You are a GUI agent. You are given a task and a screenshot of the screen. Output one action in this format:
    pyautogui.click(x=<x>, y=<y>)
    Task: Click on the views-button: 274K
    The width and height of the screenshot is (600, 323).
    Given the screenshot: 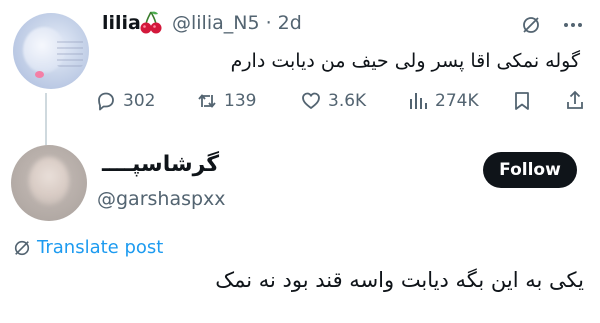 What is the action you would take?
    pyautogui.click(x=443, y=101)
    